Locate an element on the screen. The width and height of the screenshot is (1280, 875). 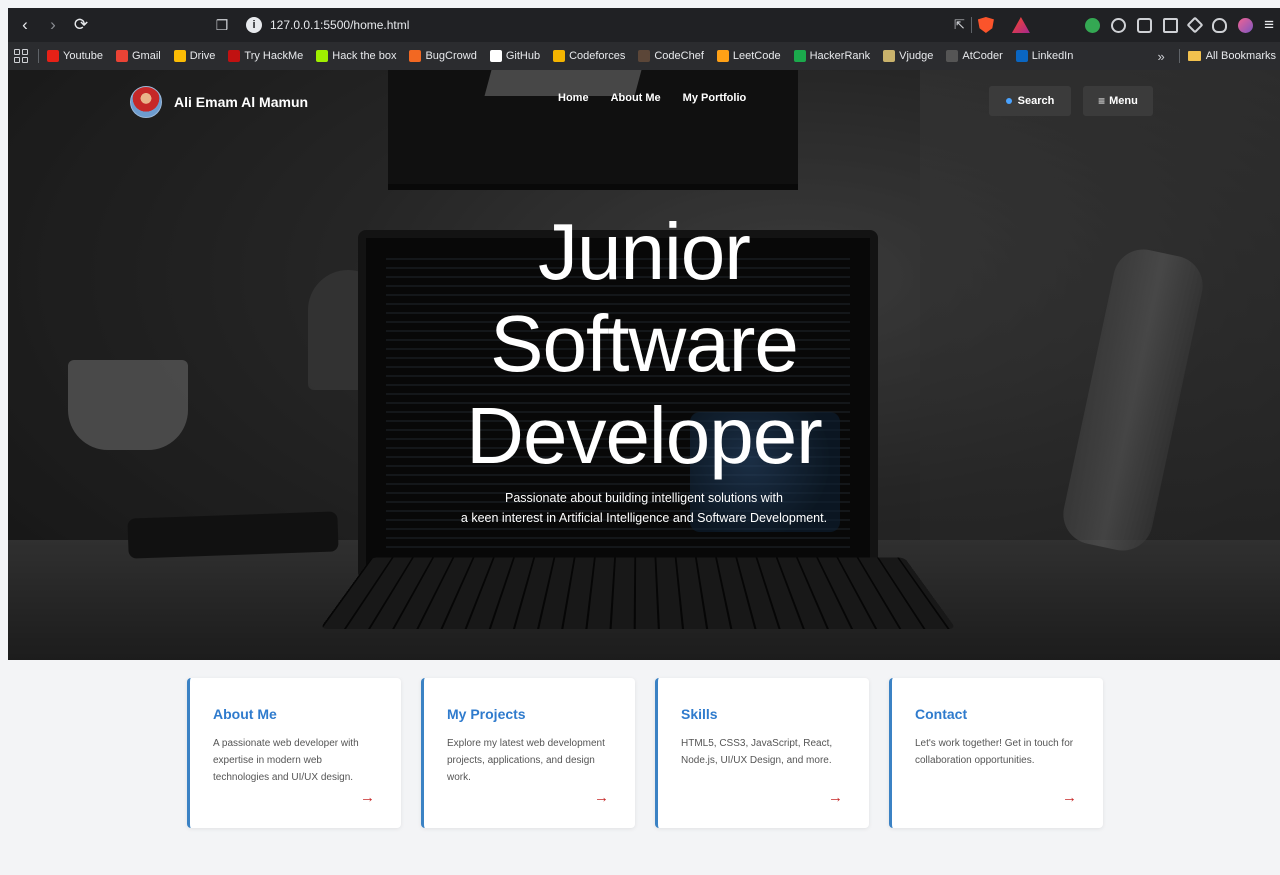
bookmark-label: LinkedIn is located at coordinates (1053, 56).